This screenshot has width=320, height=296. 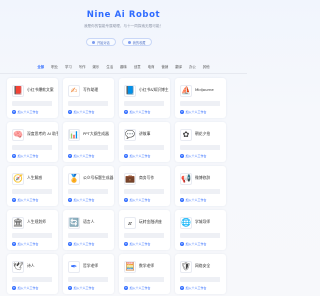 I want to click on chat-icon-glyph: 💬, so click(x=130, y=134).